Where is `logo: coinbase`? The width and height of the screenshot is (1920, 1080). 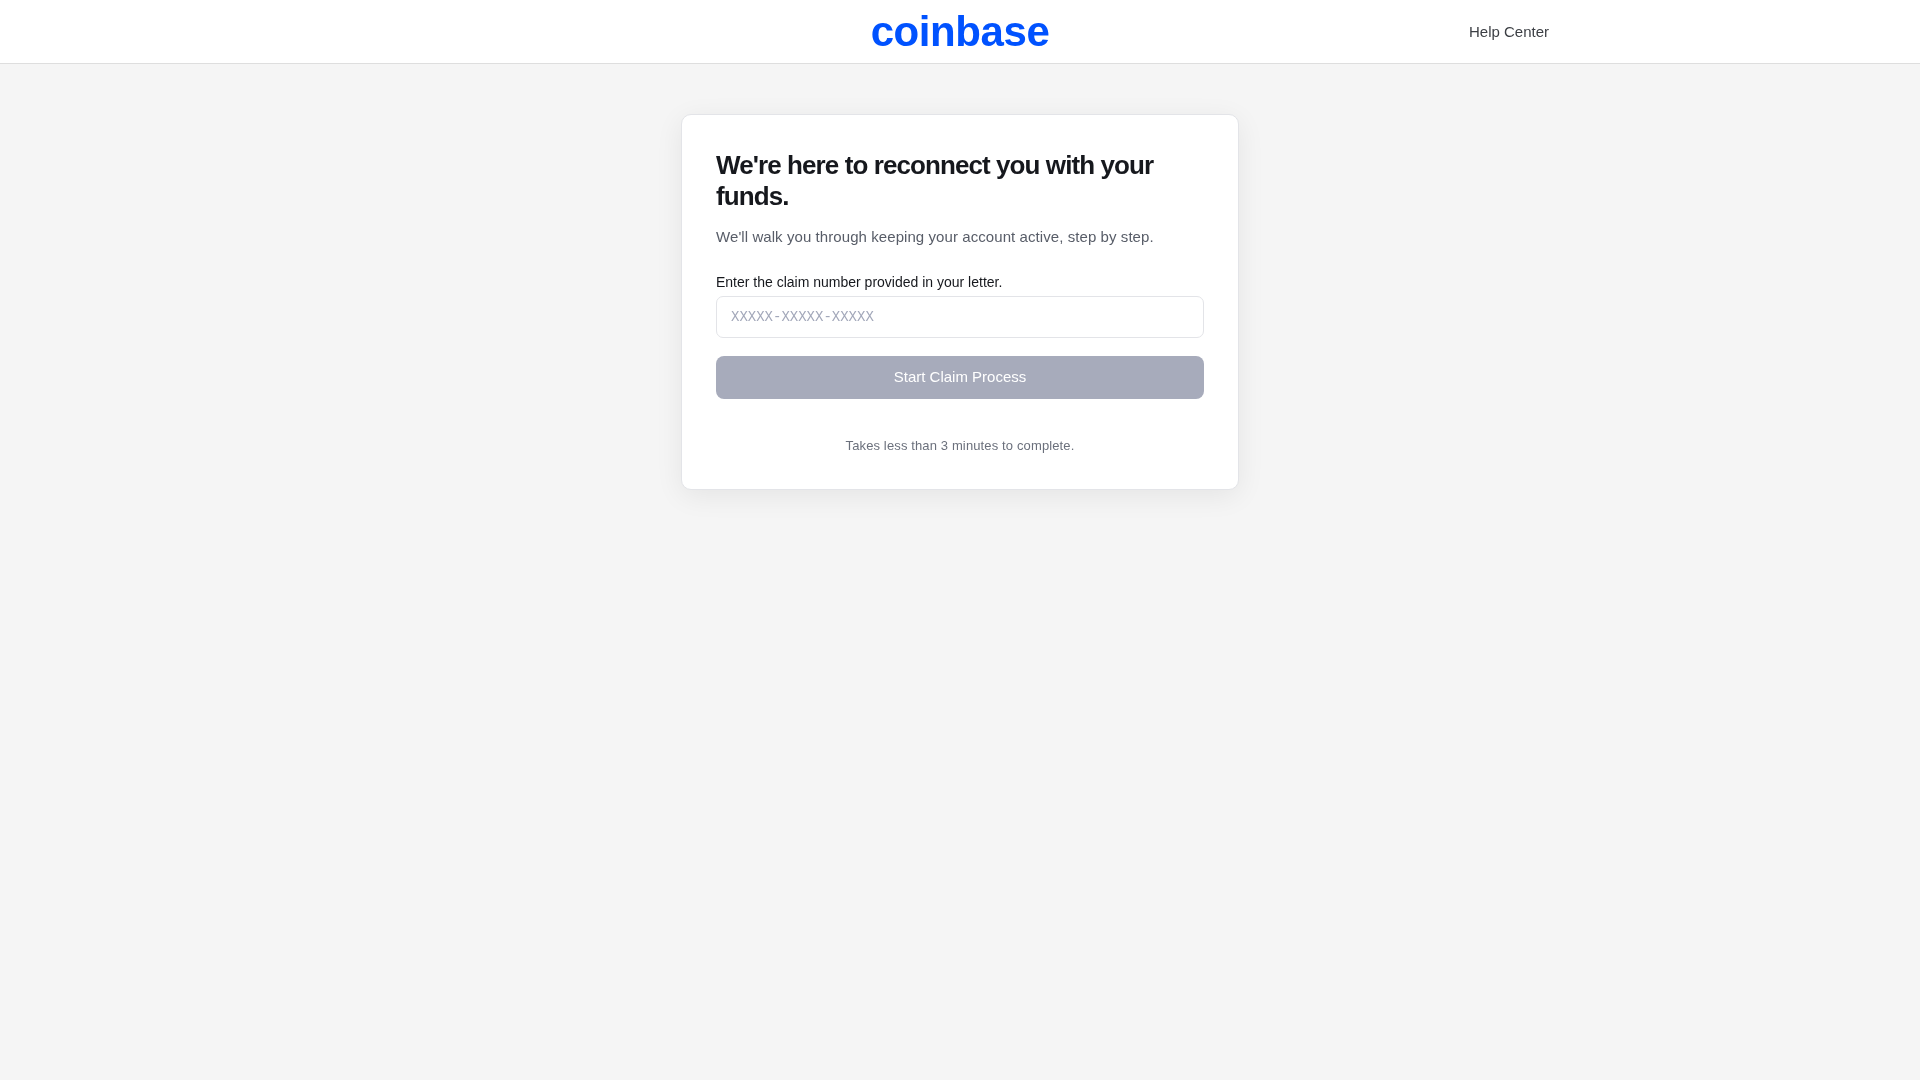
logo: coinbase is located at coordinates (960, 31).